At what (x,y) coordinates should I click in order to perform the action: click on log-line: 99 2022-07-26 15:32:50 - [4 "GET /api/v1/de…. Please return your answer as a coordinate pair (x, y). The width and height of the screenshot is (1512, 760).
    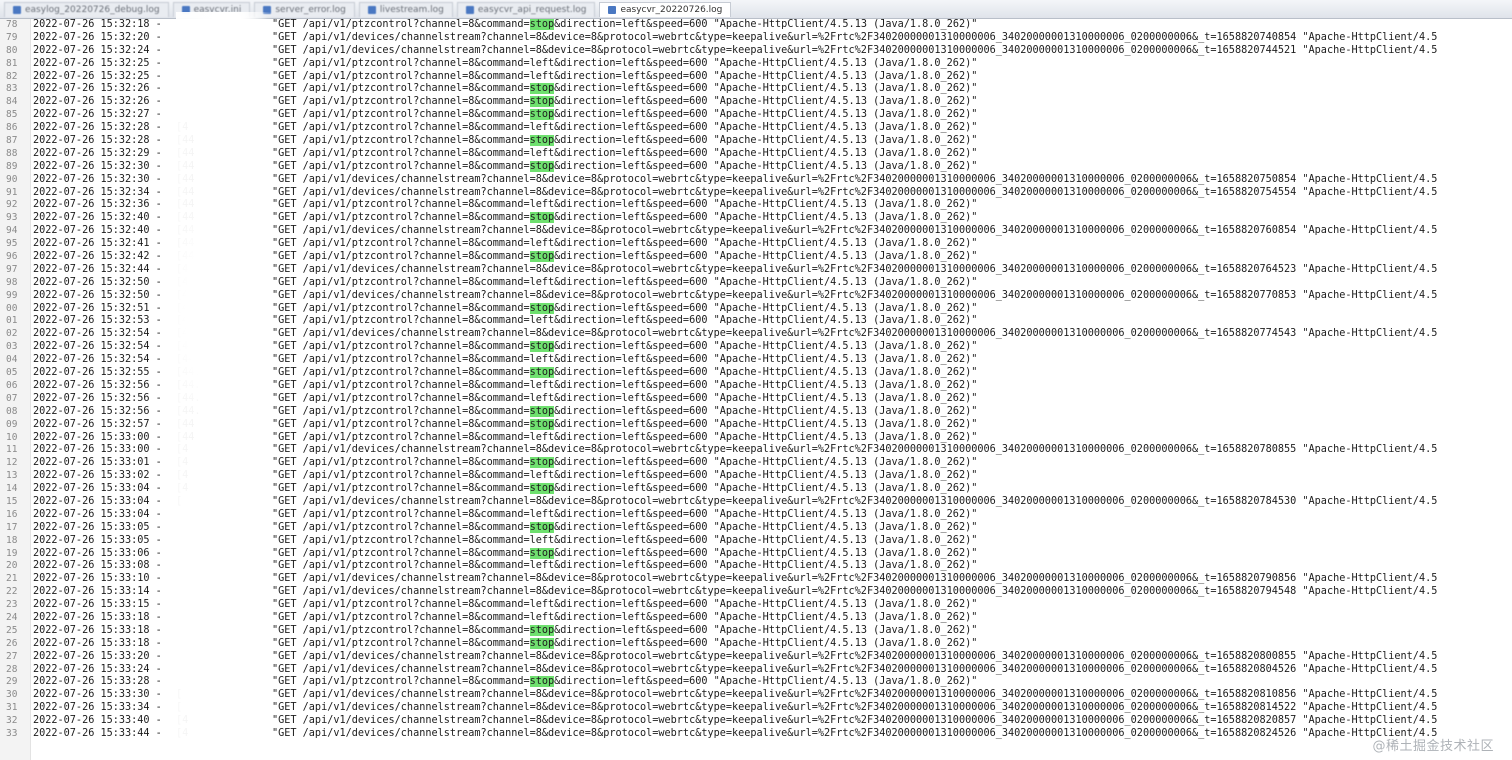
    Looking at the image, I should click on (756, 296).